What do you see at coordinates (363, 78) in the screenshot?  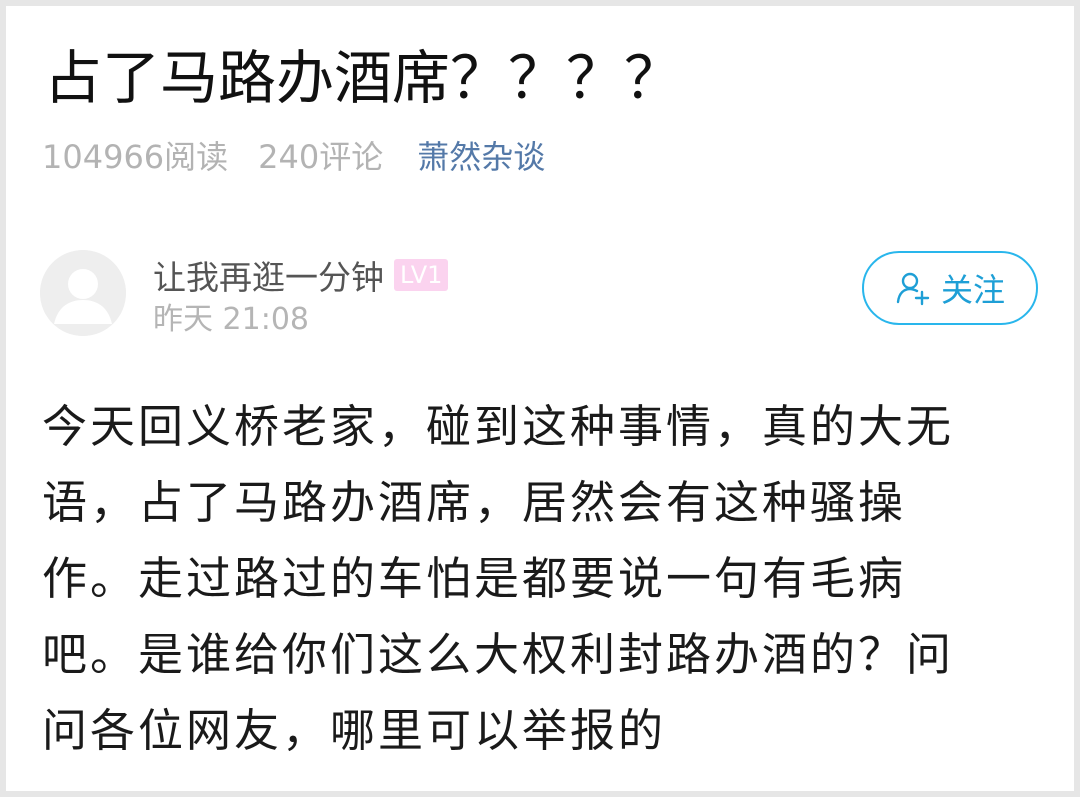 I see `article-title: 占了马路办酒席？？？？` at bounding box center [363, 78].